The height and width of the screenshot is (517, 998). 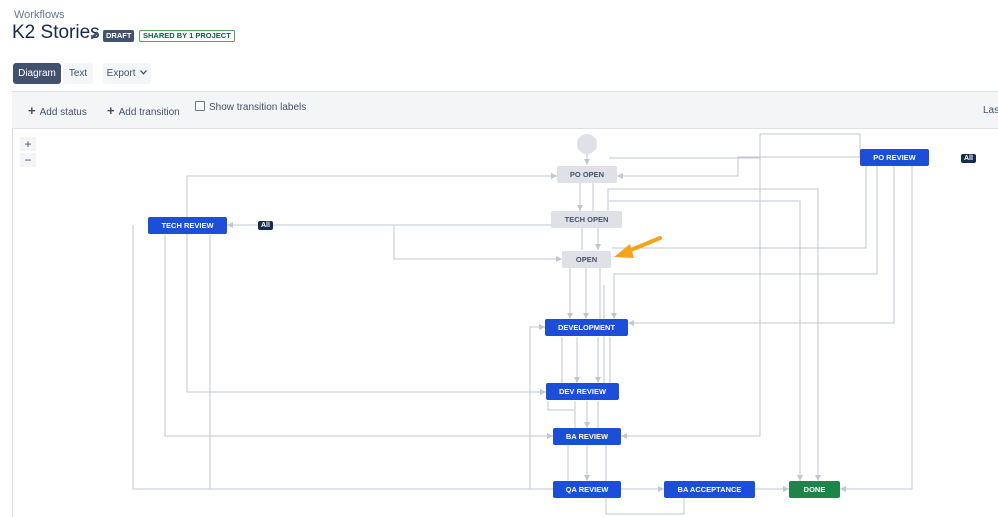 What do you see at coordinates (582, 391) in the screenshot?
I see `status-dev-review: DEV REVIEW` at bounding box center [582, 391].